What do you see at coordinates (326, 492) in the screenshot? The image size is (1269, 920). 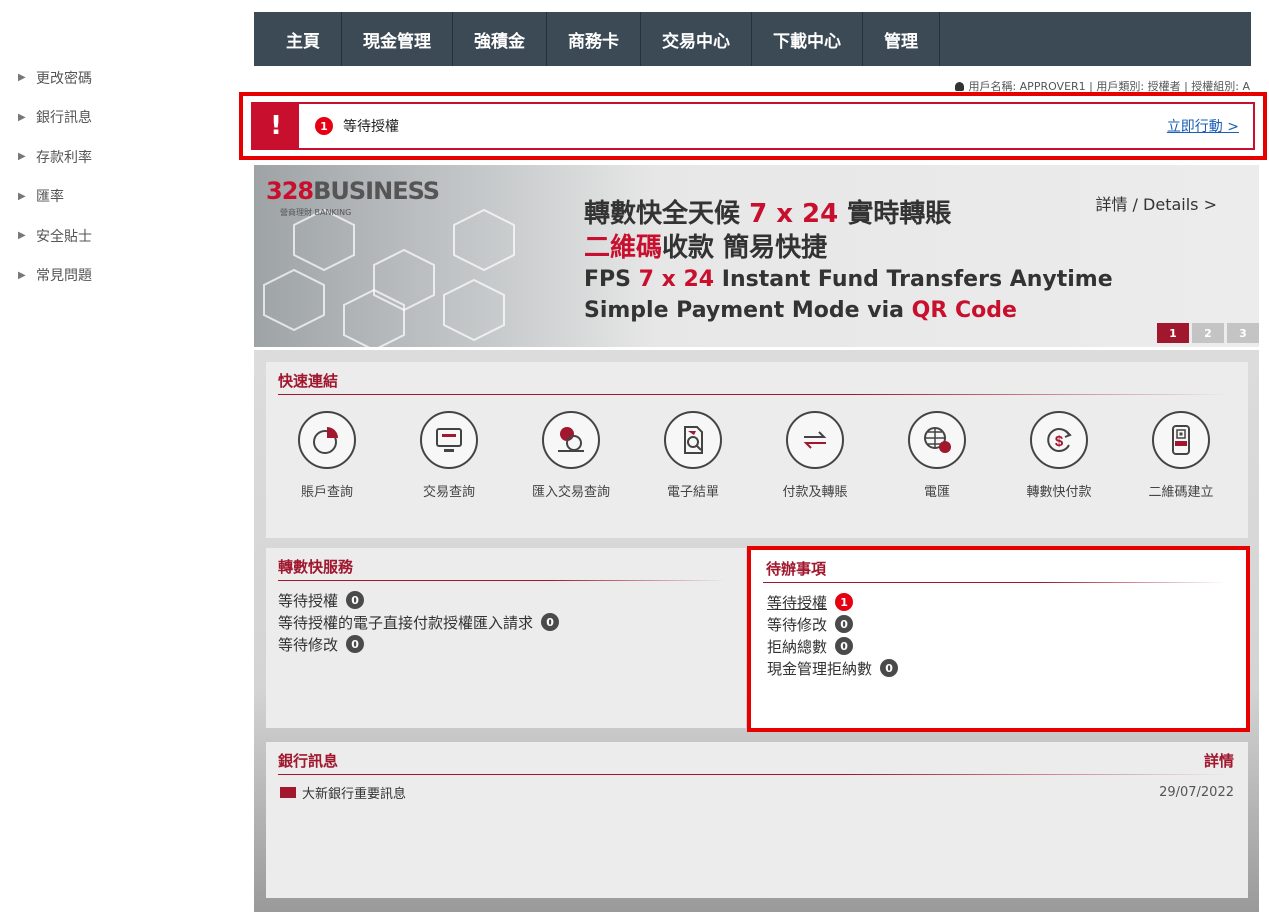 I see `quick-link-label: 賬戶查詢` at bounding box center [326, 492].